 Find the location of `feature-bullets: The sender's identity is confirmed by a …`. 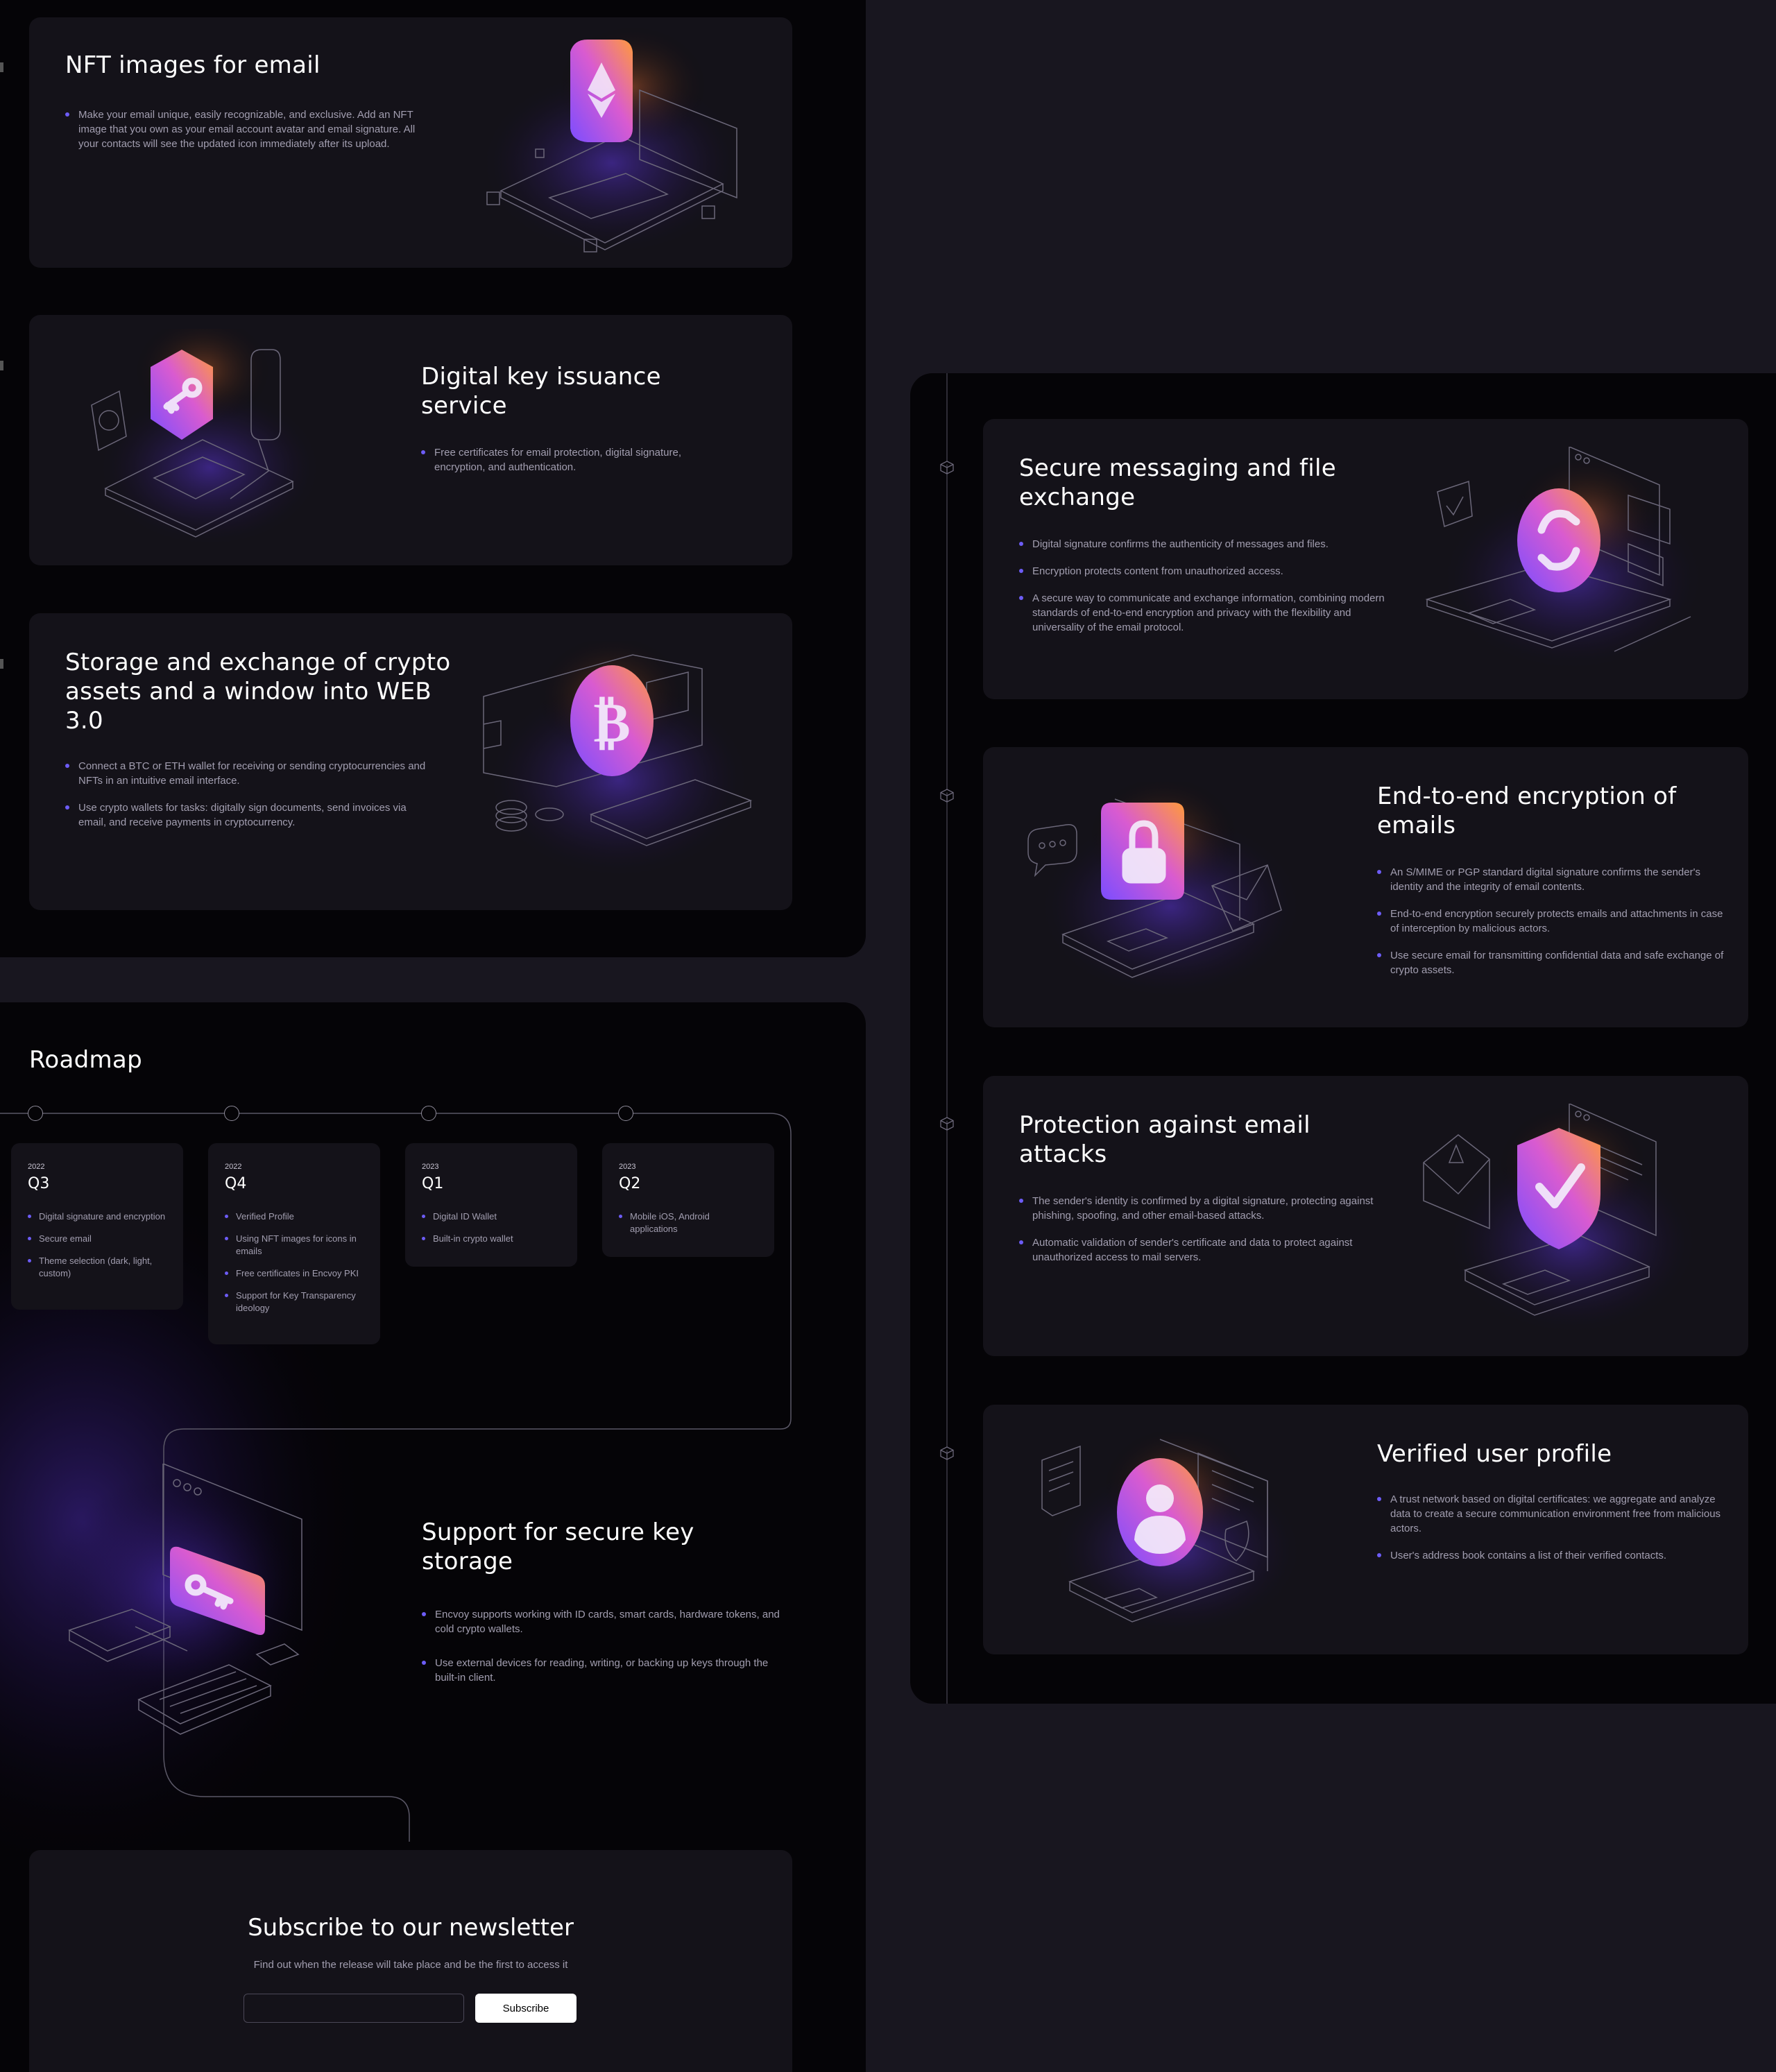

feature-bullets: The sender's identity is confirmed by a … is located at coordinates (1206, 1236).